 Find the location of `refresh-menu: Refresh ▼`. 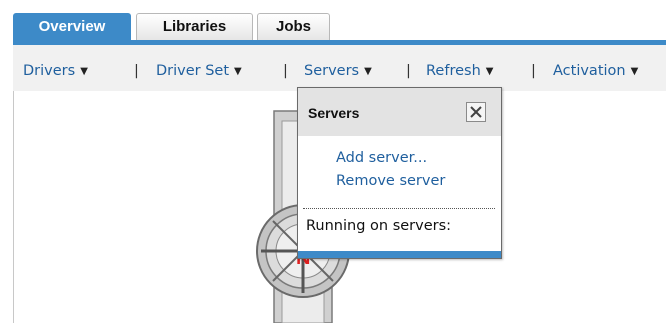

refresh-menu: Refresh ▼ is located at coordinates (459, 71).